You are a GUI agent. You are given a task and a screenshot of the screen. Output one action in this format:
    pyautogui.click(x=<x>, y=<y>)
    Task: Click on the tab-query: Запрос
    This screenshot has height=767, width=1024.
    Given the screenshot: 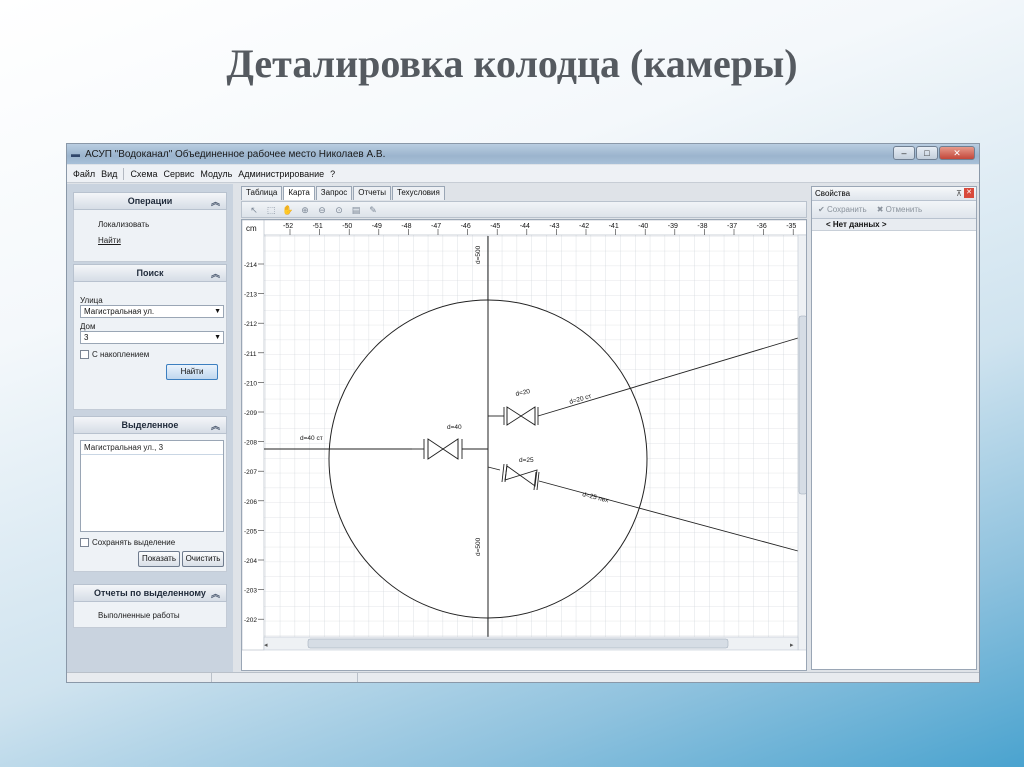 What is the action you would take?
    pyautogui.click(x=334, y=193)
    